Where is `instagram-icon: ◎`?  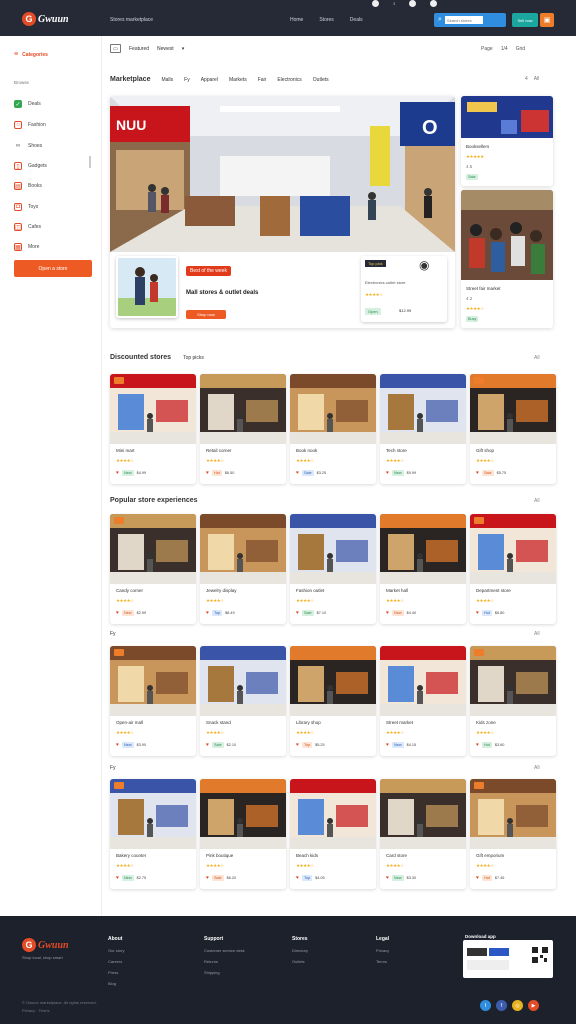 instagram-icon: ◎ is located at coordinates (517, 1005).